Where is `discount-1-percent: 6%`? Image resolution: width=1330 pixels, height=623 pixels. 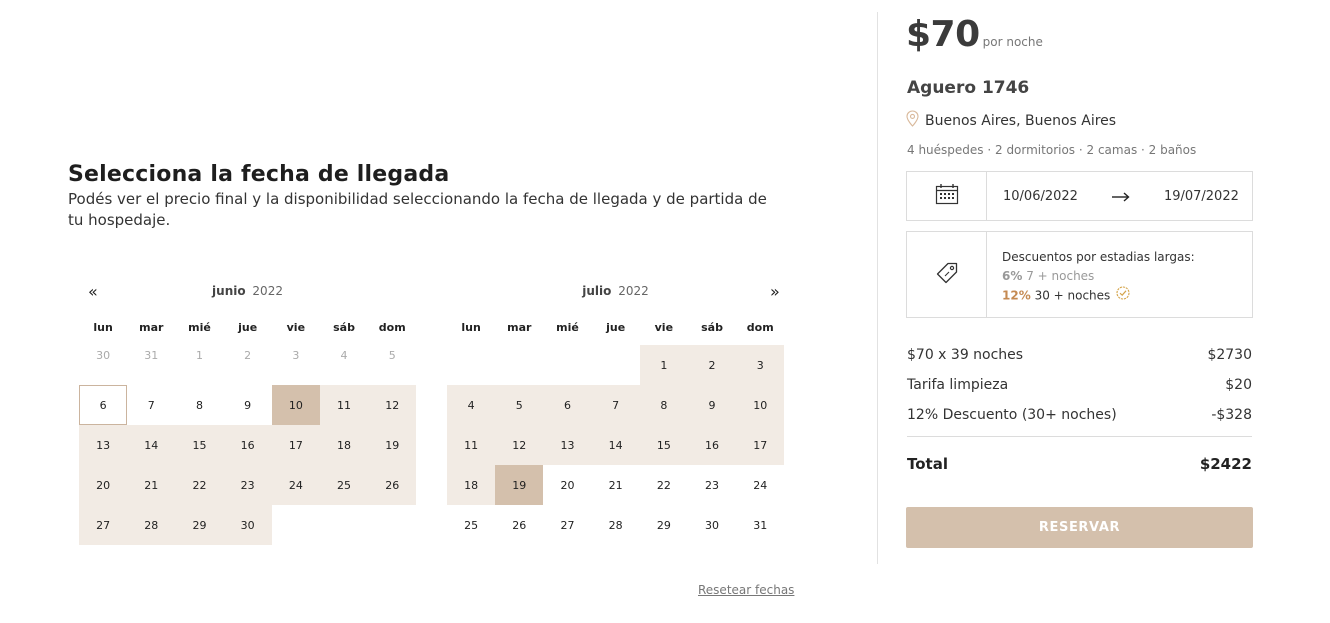 discount-1-percent: 6% is located at coordinates (1012, 276).